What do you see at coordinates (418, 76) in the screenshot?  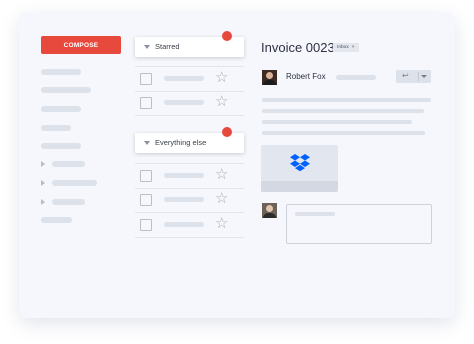 I see `divider` at bounding box center [418, 76].